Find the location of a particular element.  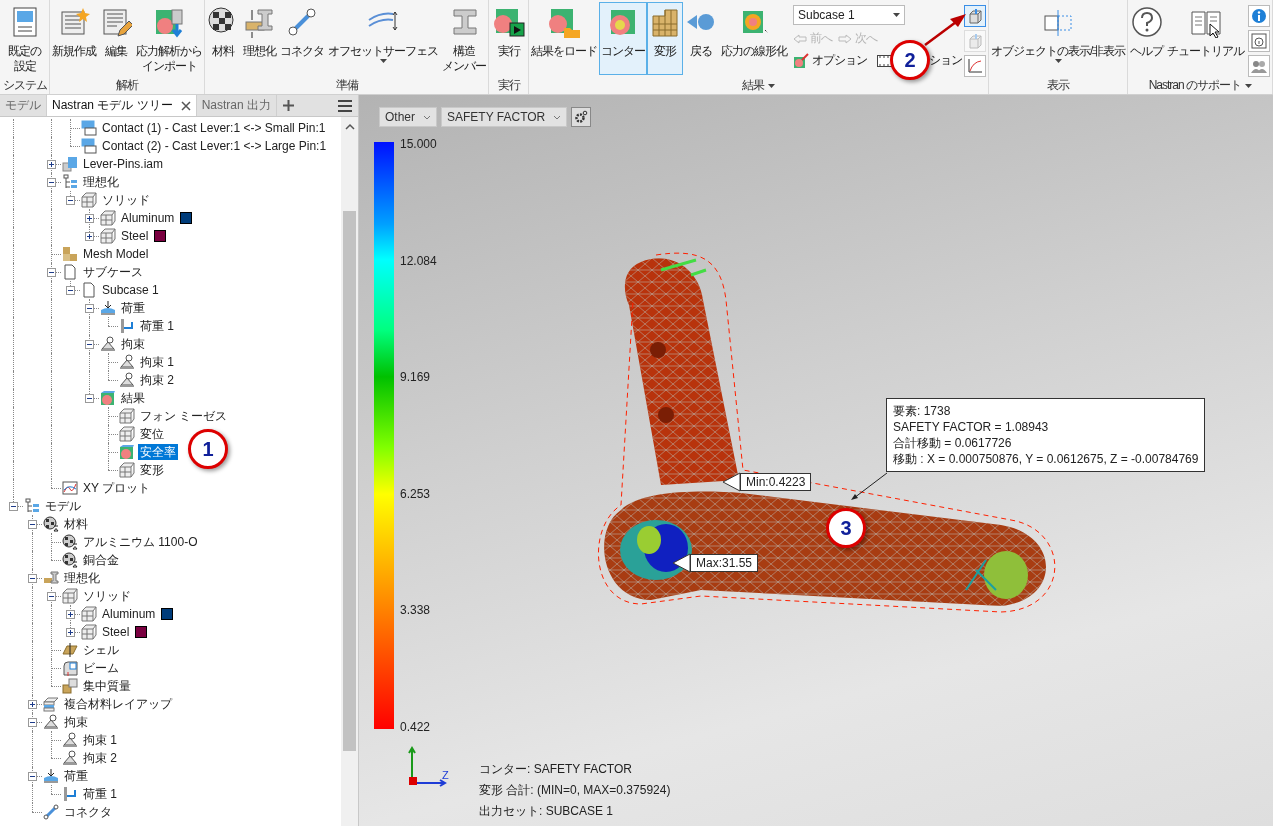

result-type-dropdown: SAFETY FACTOR is located at coordinates (504, 117).